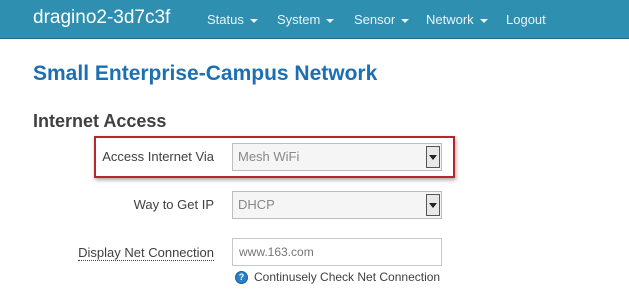  I want to click on help-text: Continusely Check Net Connection, so click(347, 277).